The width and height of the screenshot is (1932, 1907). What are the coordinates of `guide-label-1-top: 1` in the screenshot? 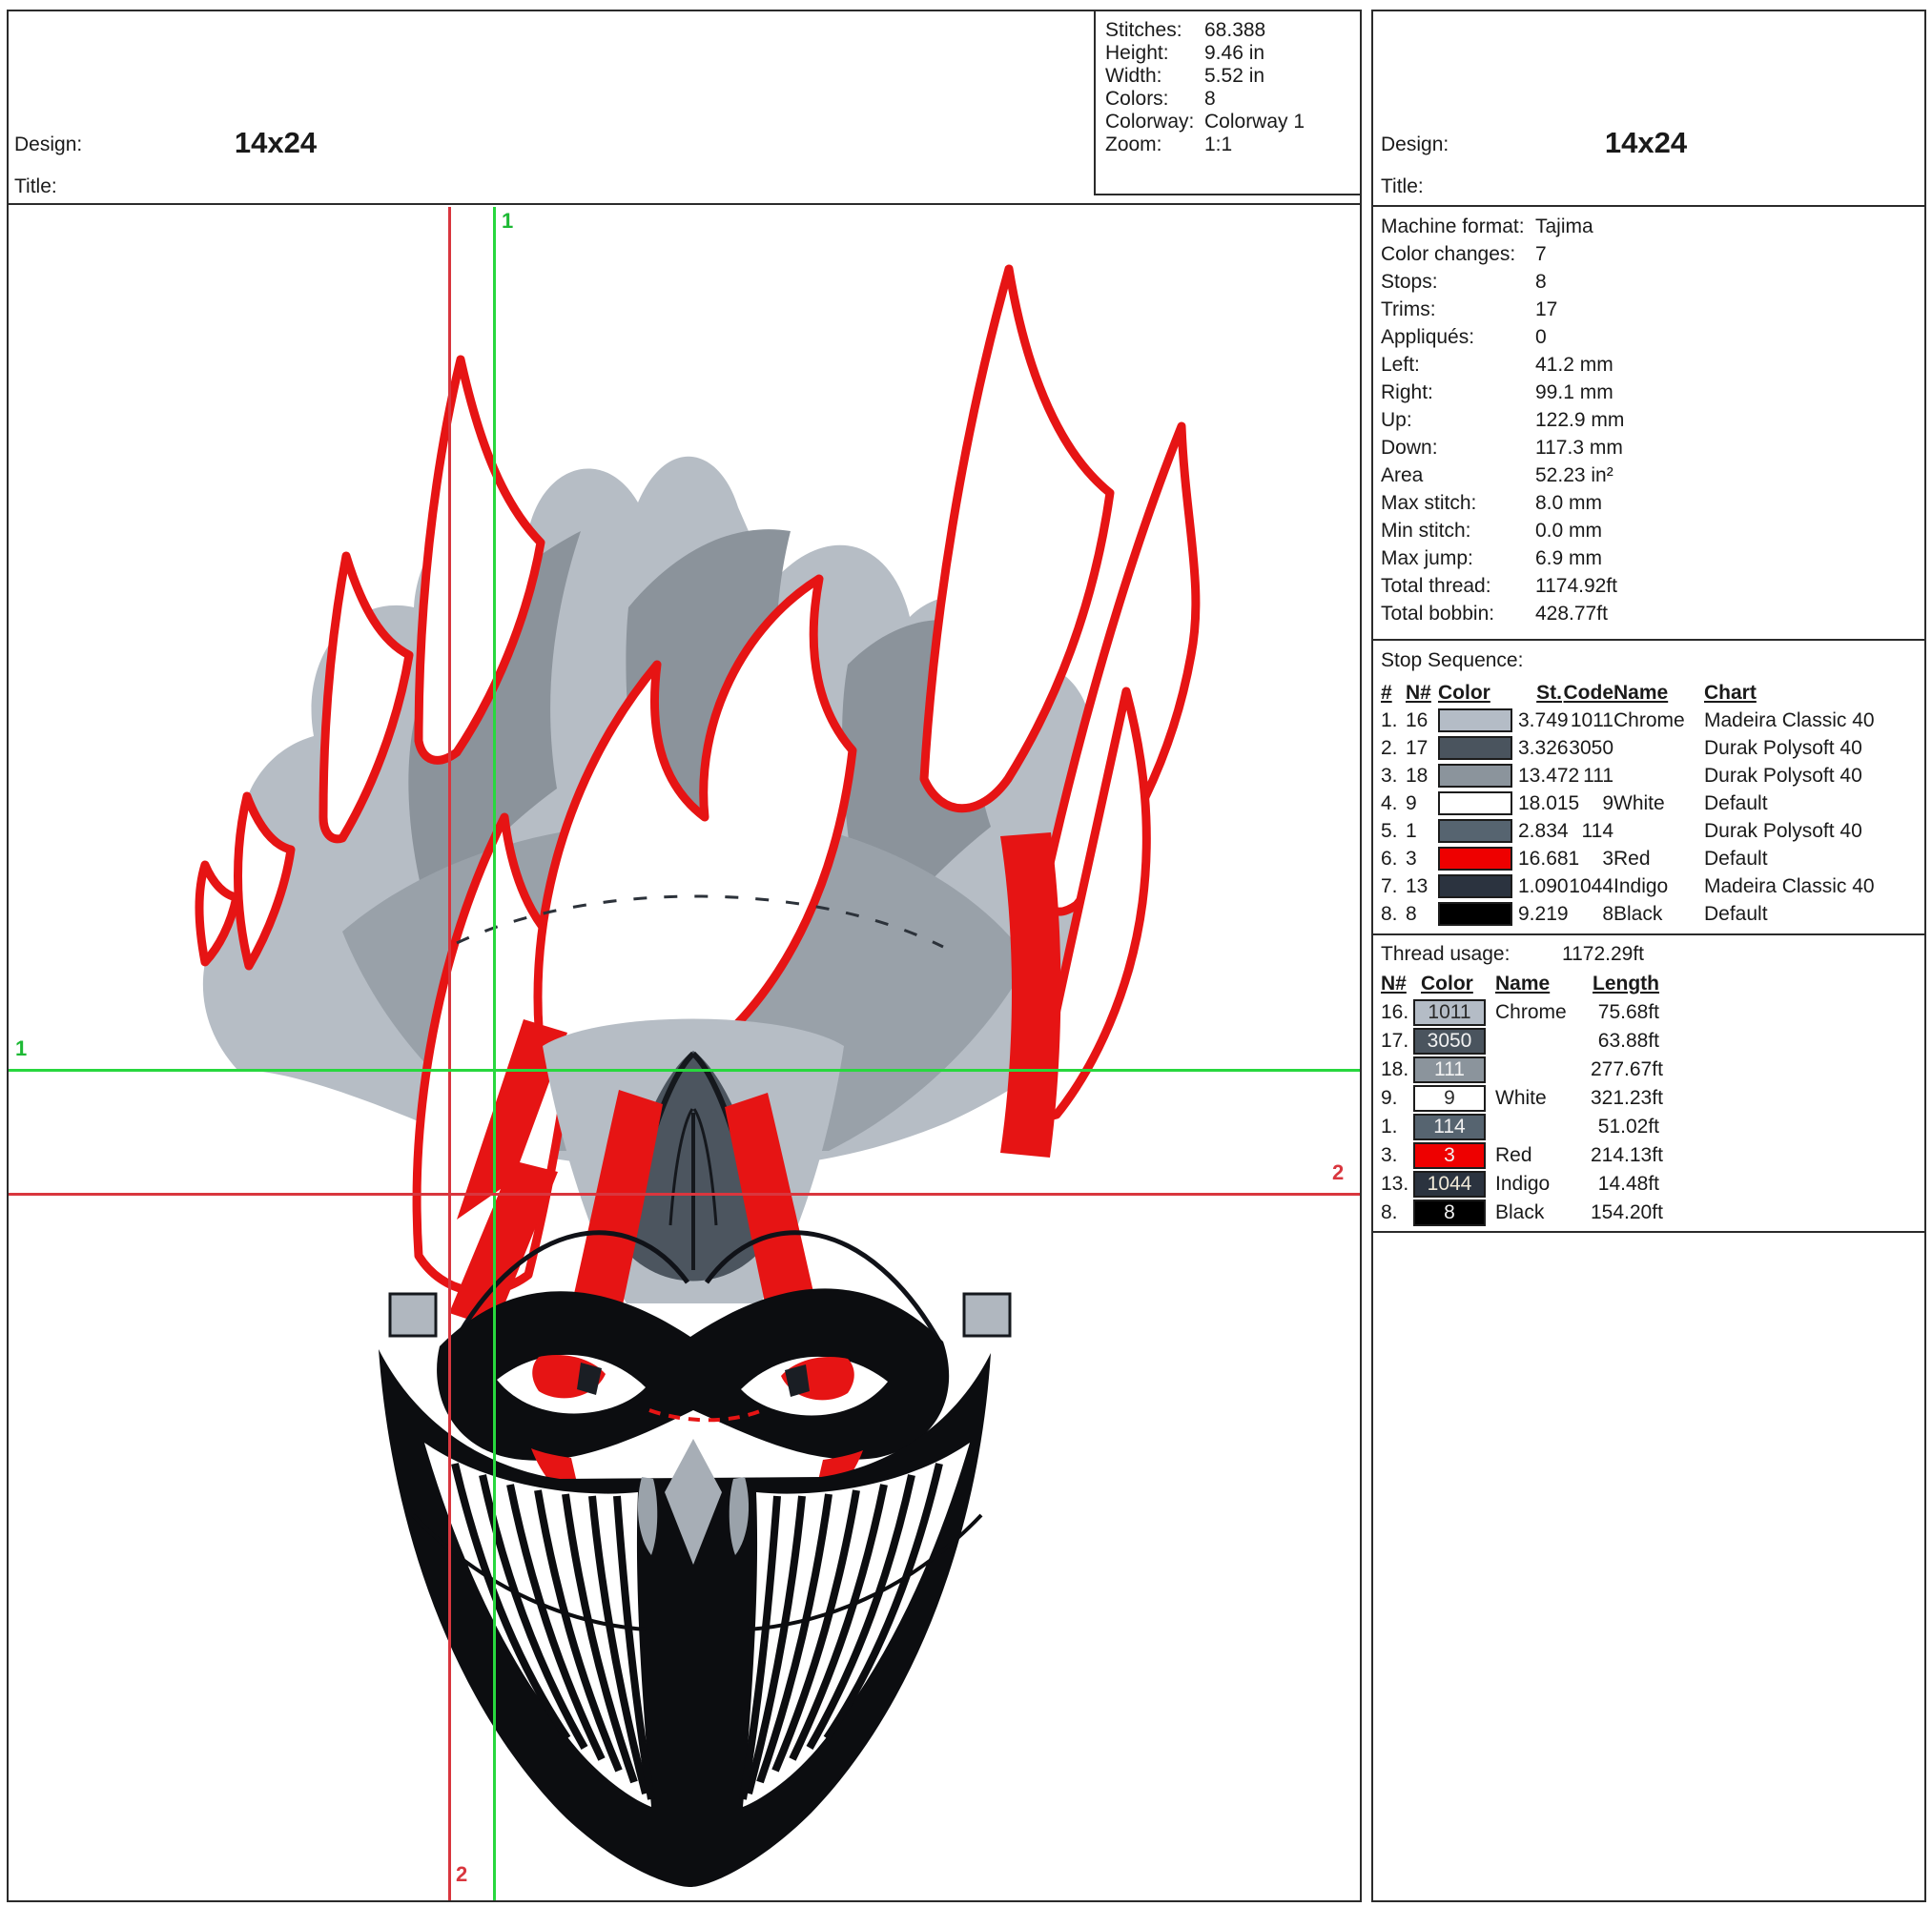 It's located at (508, 221).